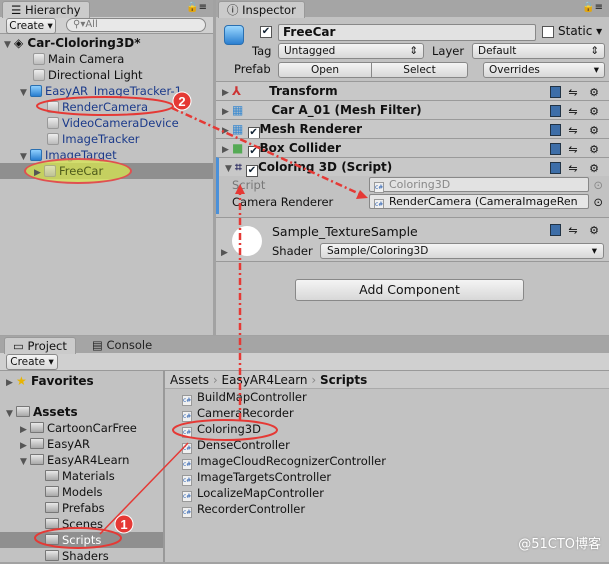 The image size is (609, 564). Describe the element at coordinates (237, 91) in the screenshot. I see `transform-icon: ⅄` at that location.